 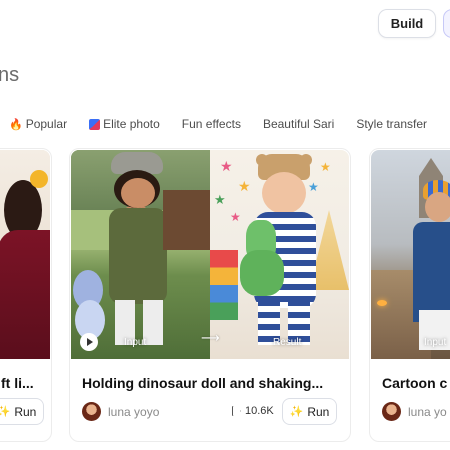 I want to click on tab-beautiful-sari: Beautiful Sari, so click(x=298, y=124).